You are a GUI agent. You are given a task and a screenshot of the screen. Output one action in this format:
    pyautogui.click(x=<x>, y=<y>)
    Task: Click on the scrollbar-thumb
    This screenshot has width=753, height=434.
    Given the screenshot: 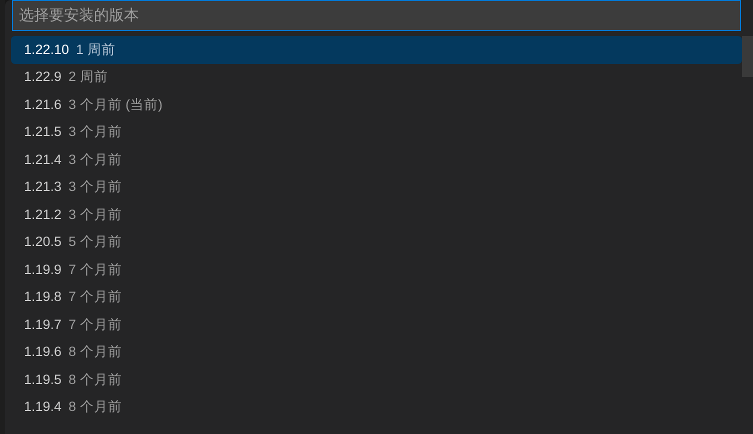 What is the action you would take?
    pyautogui.click(x=747, y=56)
    